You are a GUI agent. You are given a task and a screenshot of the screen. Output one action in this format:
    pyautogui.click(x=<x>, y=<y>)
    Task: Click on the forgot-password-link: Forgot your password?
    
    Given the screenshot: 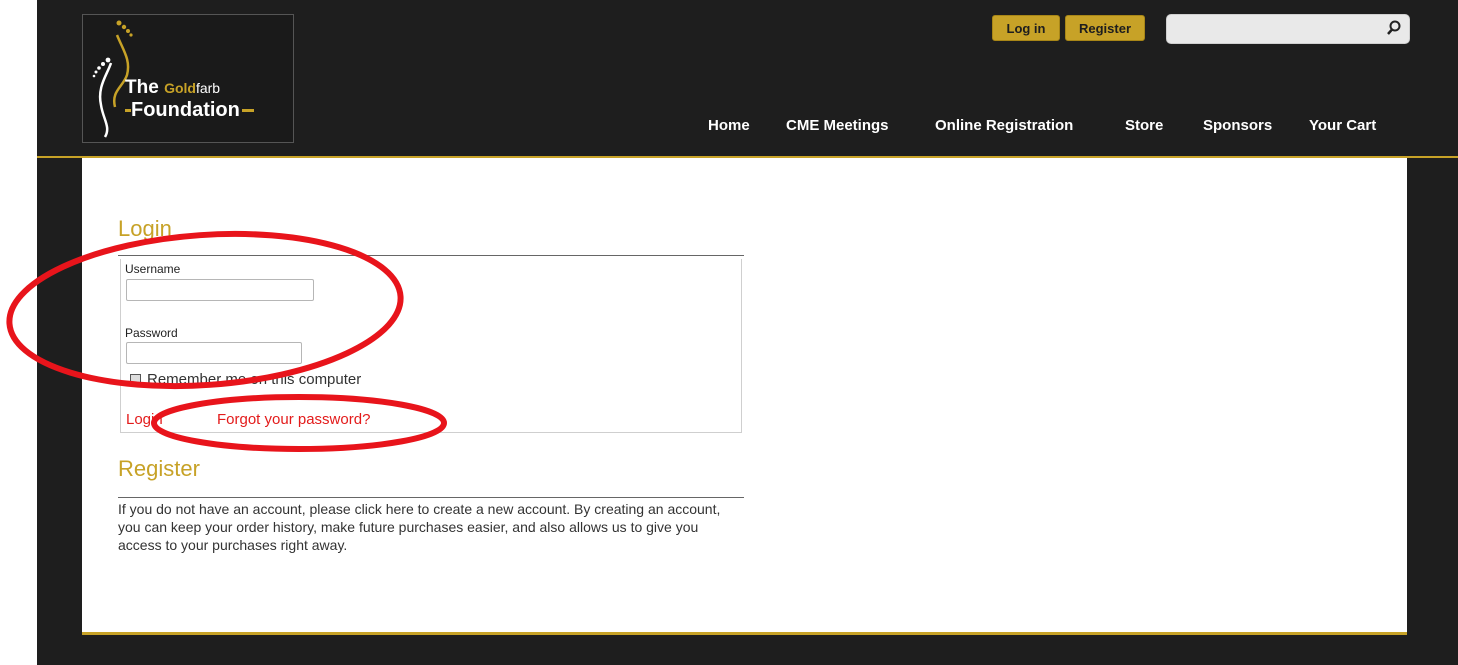 What is the action you would take?
    pyautogui.click(x=293, y=419)
    